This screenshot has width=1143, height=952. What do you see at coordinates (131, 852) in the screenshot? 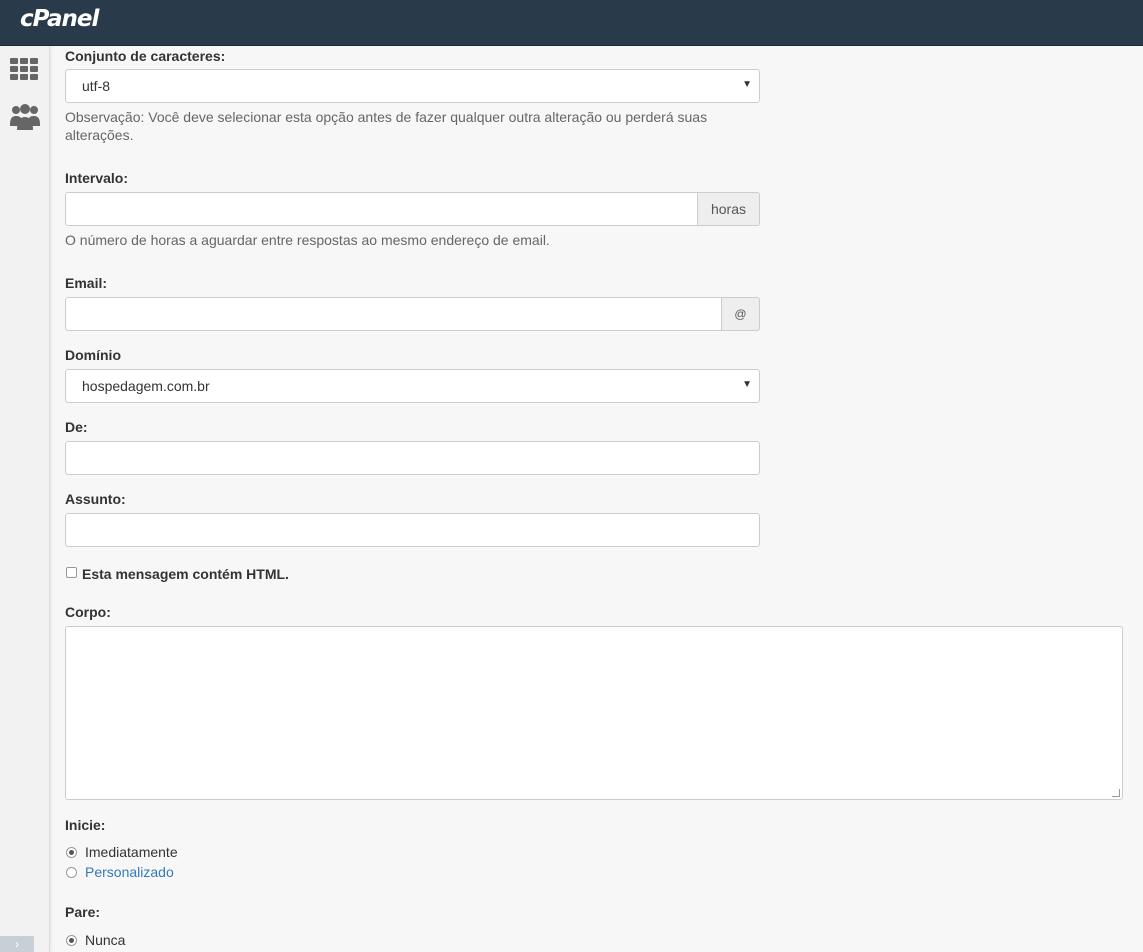
I see `start-immediately-label: Imediatamente` at bounding box center [131, 852].